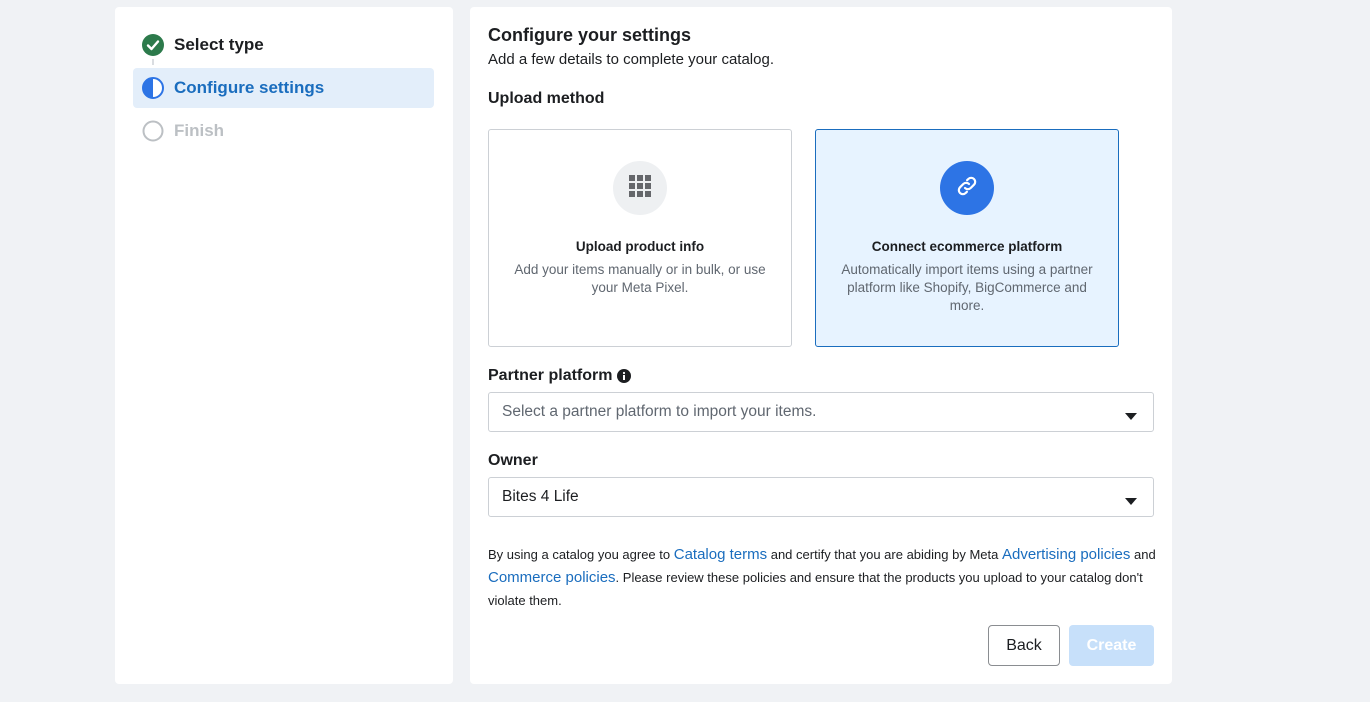  What do you see at coordinates (590, 35) in the screenshot?
I see `page-title: Configure your settings` at bounding box center [590, 35].